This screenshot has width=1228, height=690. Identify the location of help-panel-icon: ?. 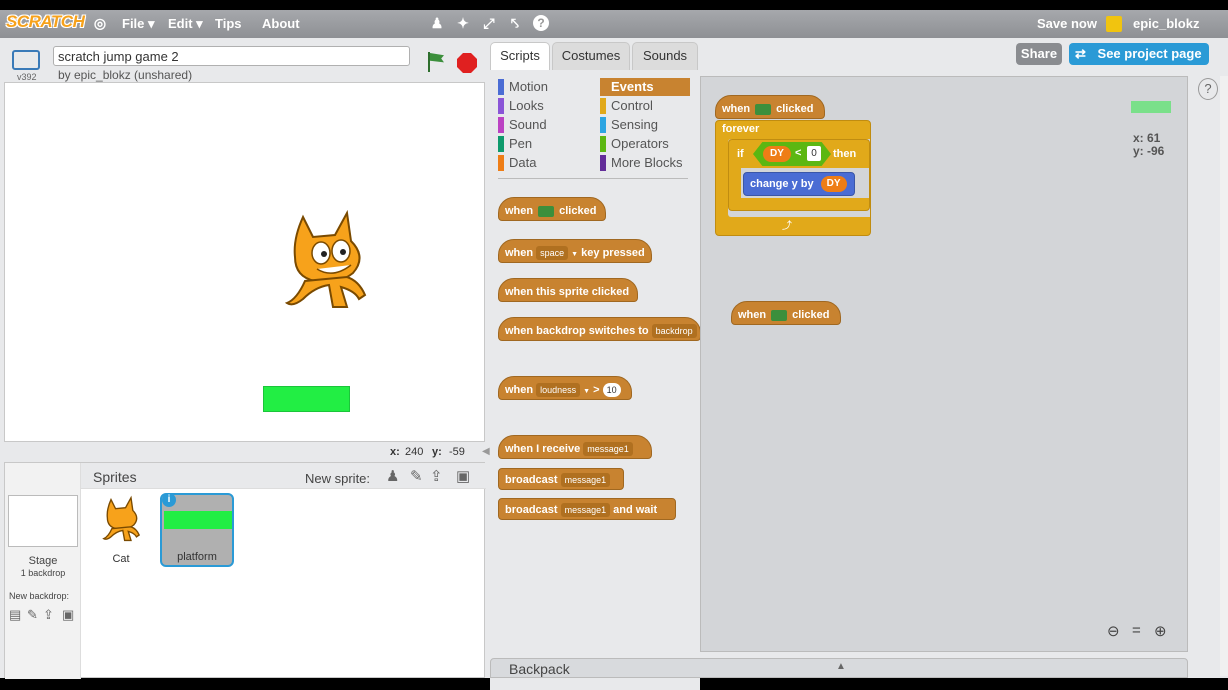
(1208, 89).